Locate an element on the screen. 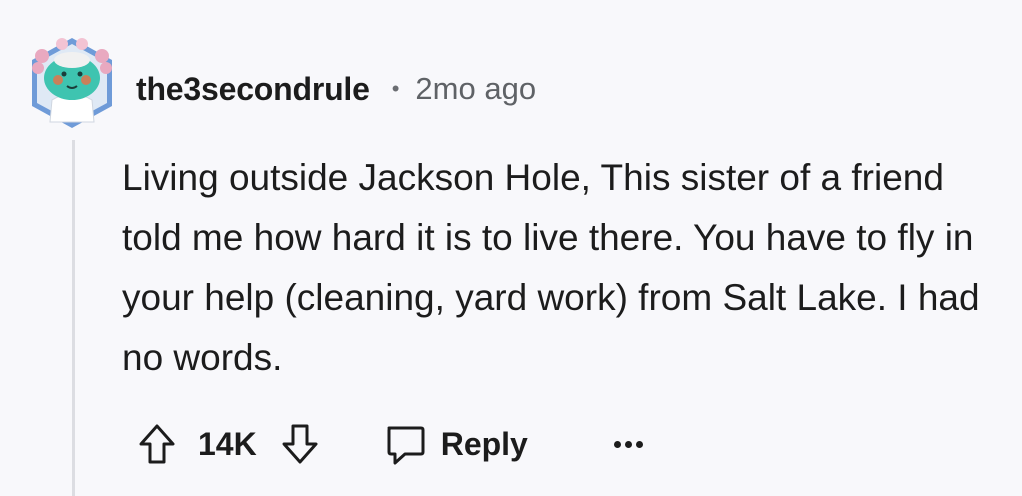  comment-actions: 14K Reply is located at coordinates (390, 444).